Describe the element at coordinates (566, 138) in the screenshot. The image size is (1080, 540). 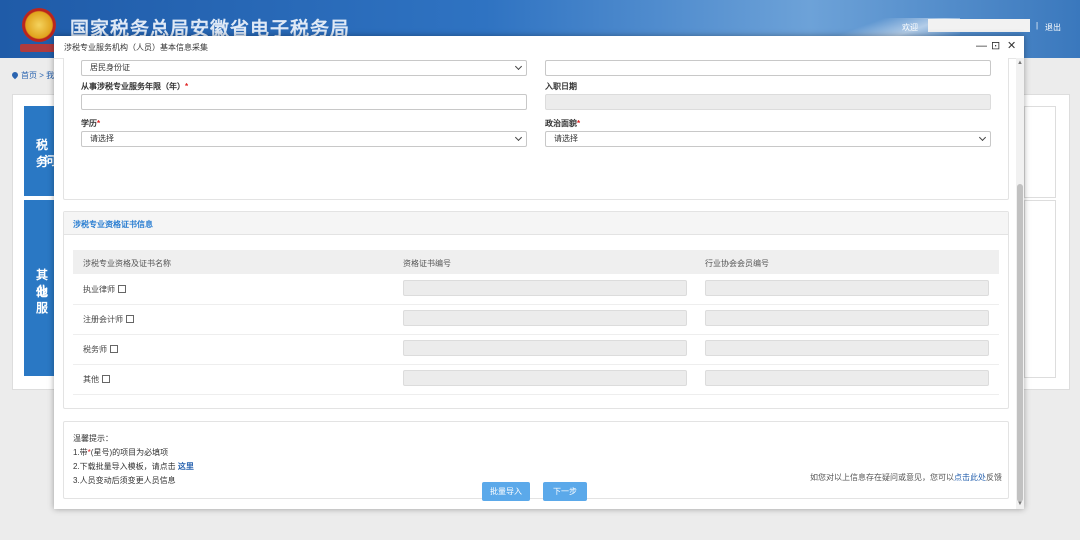
I see `political-status-value: 请选择` at that location.